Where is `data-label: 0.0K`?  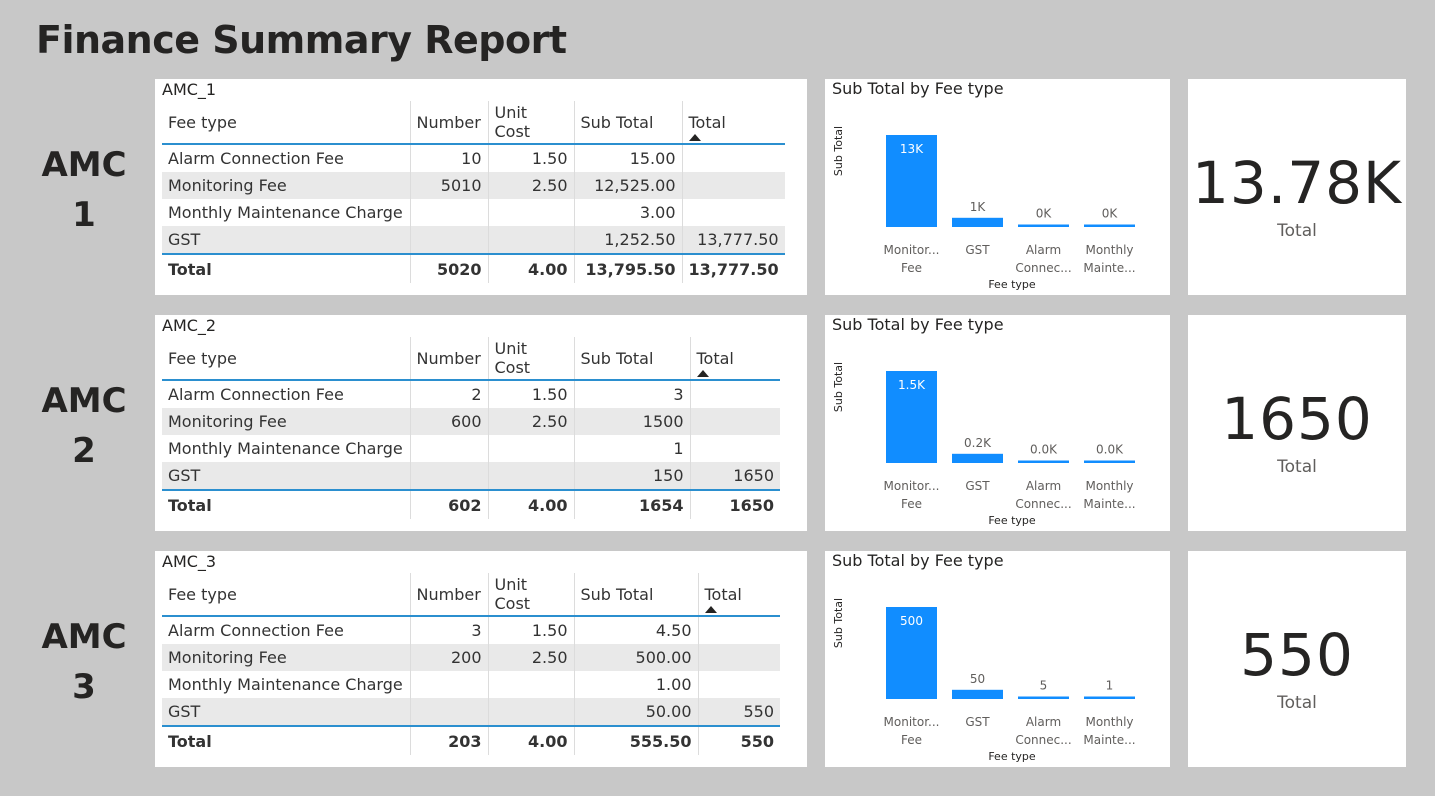 data-label: 0.0K is located at coordinates (1110, 450).